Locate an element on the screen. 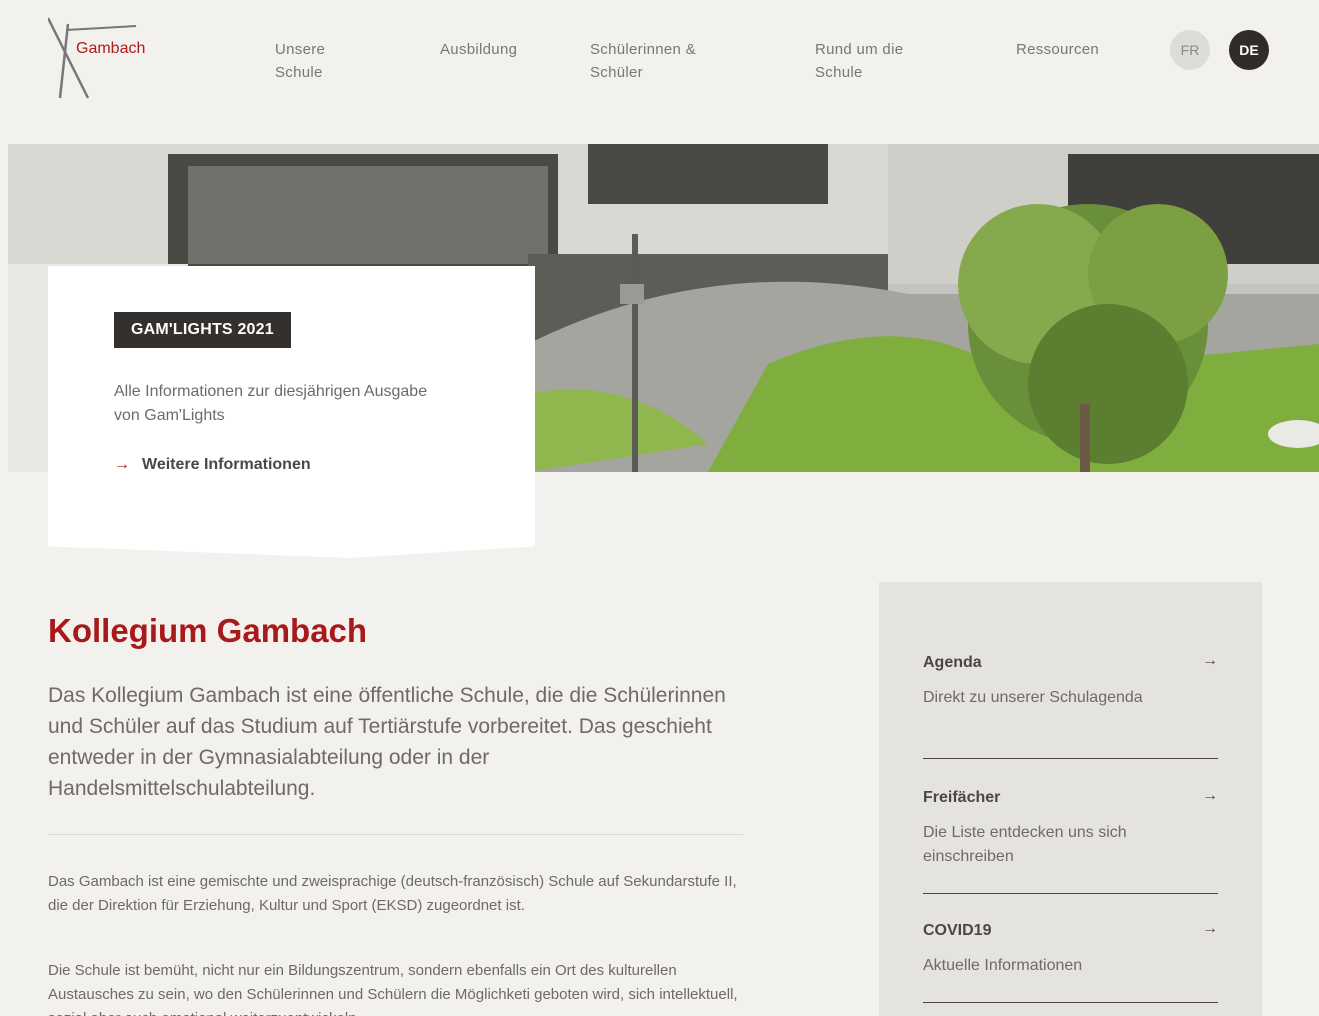  nav-ausbildung: Ausbildung is located at coordinates (478, 49).